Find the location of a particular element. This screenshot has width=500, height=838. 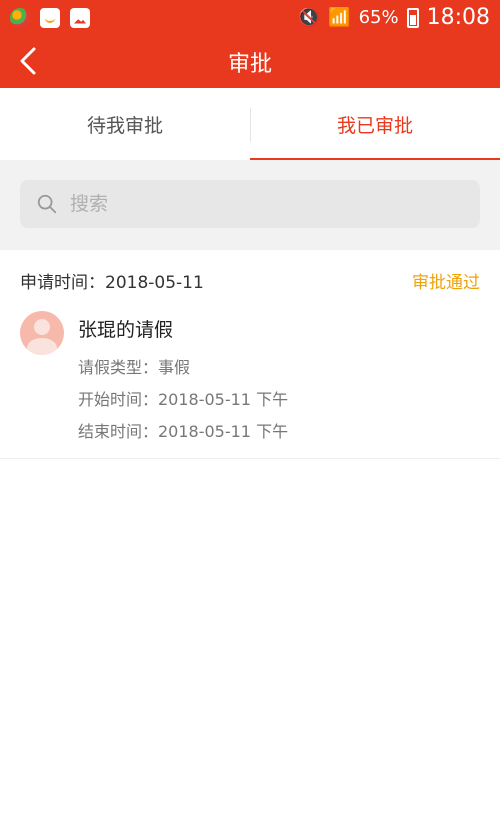

page-title: 审批 is located at coordinates (249, 64).